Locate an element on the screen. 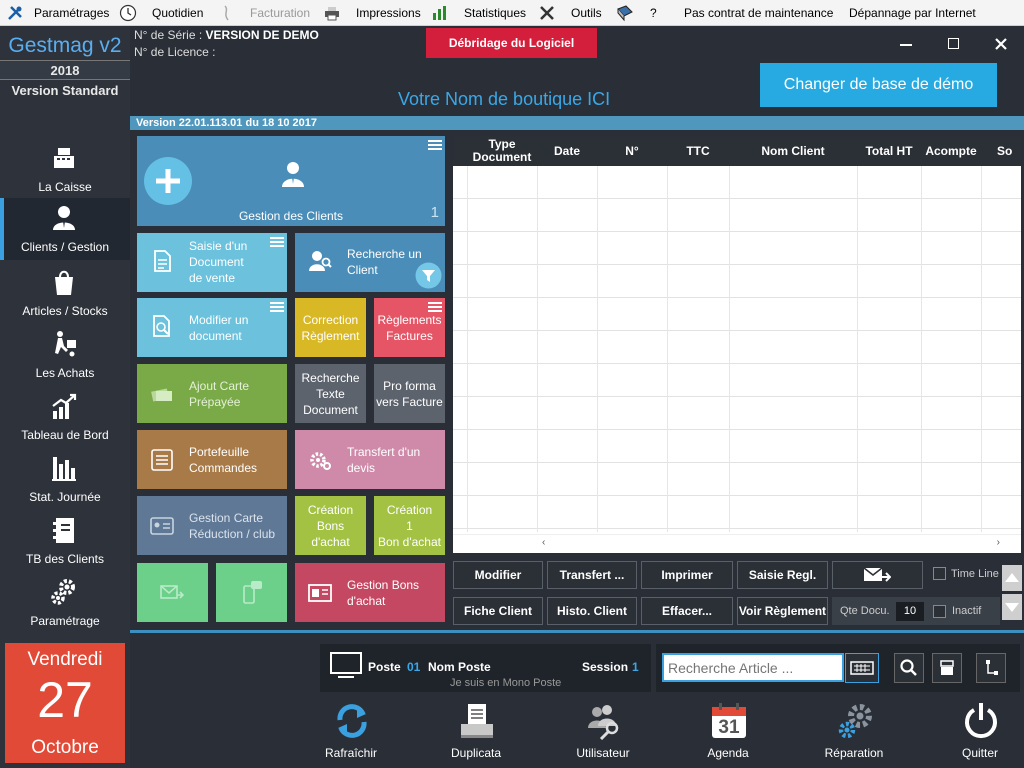 Image resolution: width=1024 pixels, height=768 pixels. menu-statistiques: Statistiques is located at coordinates (495, 13).